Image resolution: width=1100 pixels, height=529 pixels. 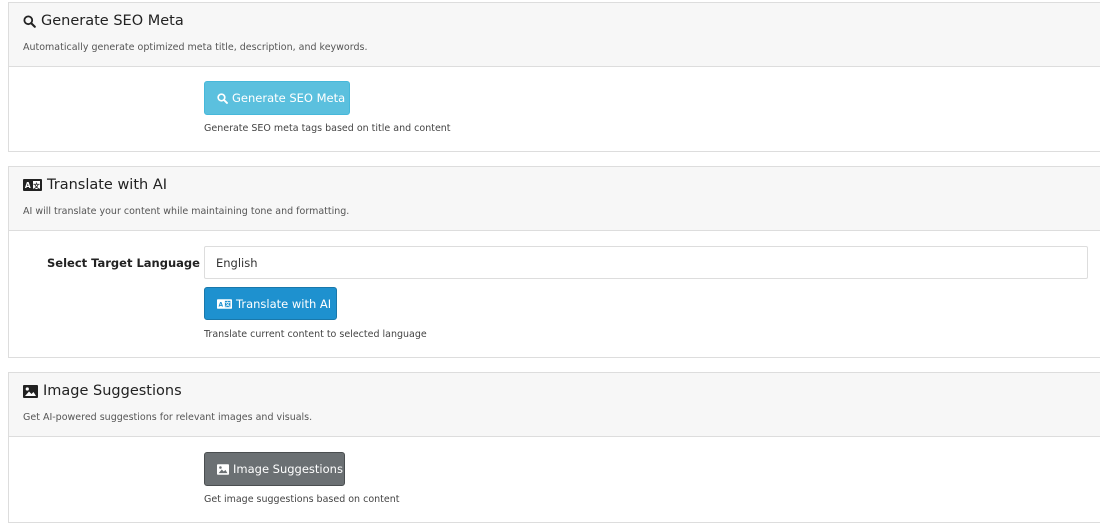 I want to click on translate-card-title-text: Translate with AI, so click(x=107, y=185).